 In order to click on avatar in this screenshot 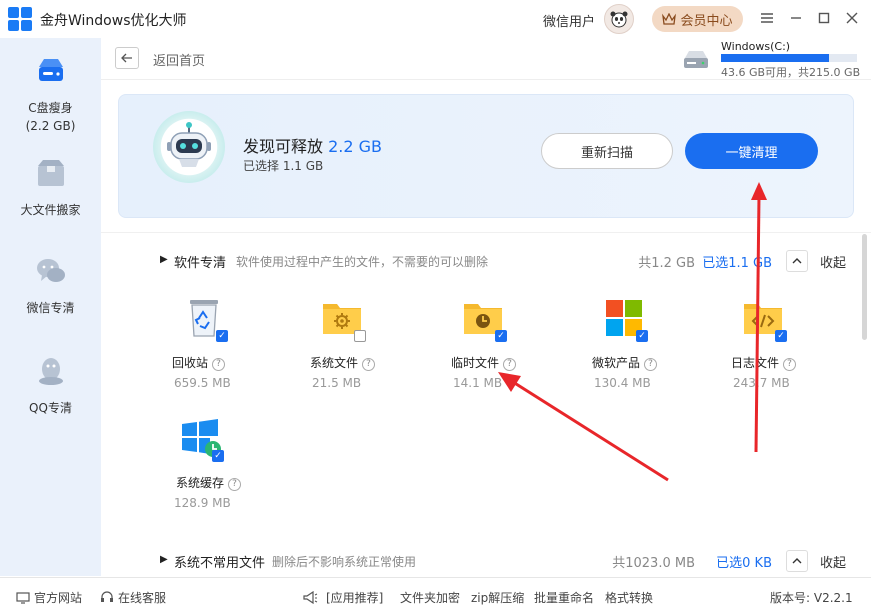, I will do `click(619, 19)`.